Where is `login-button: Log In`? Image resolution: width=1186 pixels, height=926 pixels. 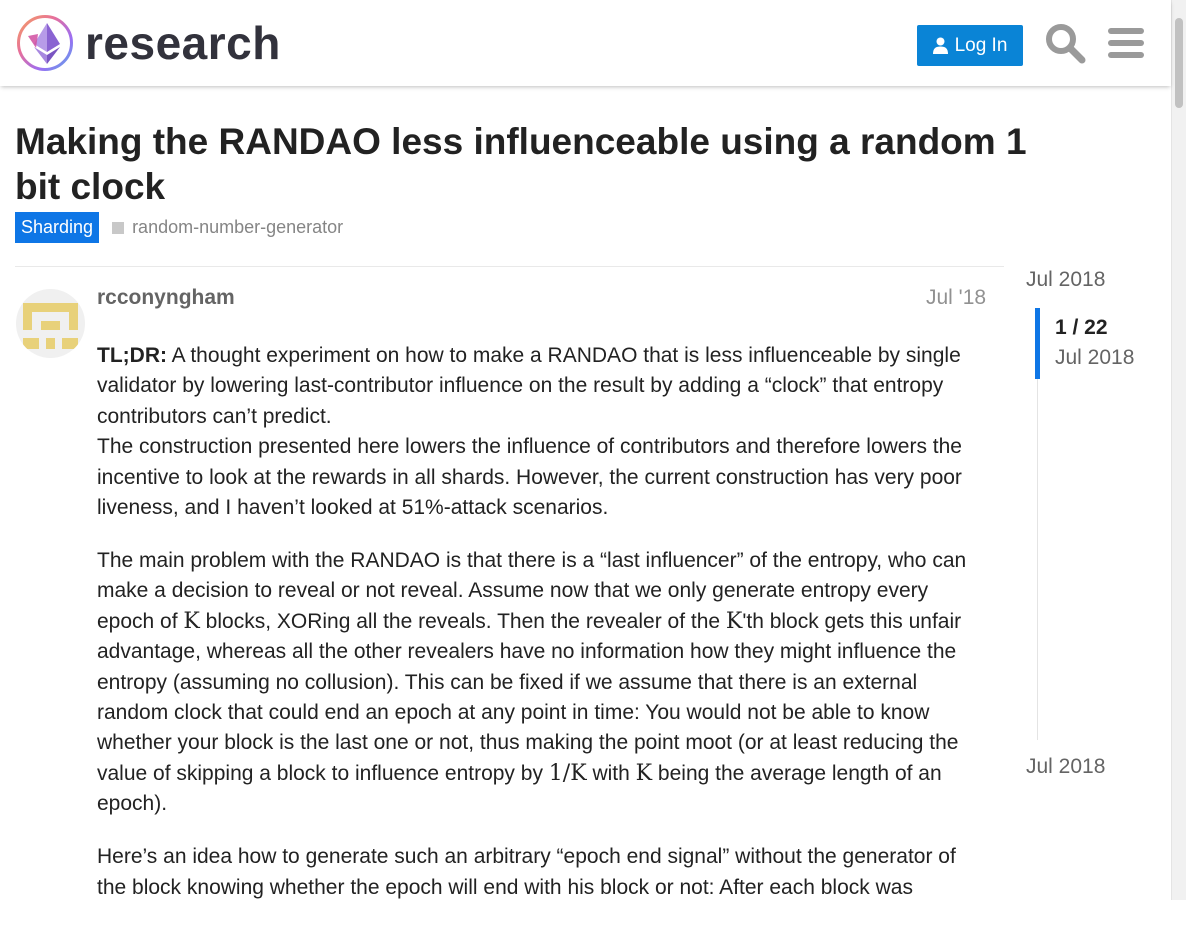
login-button: Log In is located at coordinates (970, 45).